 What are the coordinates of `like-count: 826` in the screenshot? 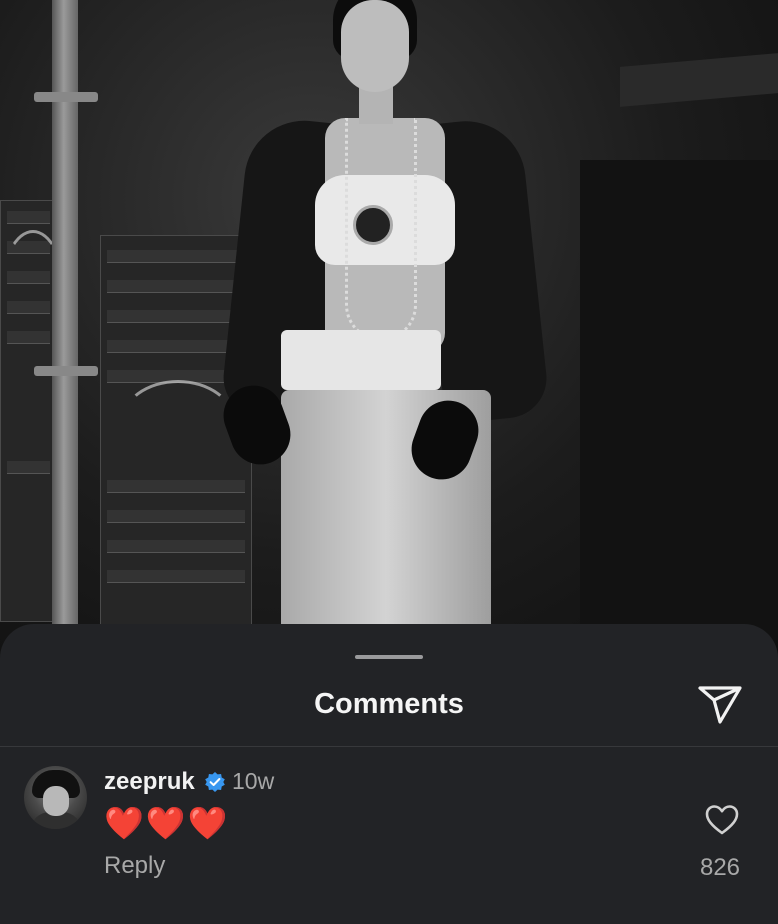 It's located at (720, 867).